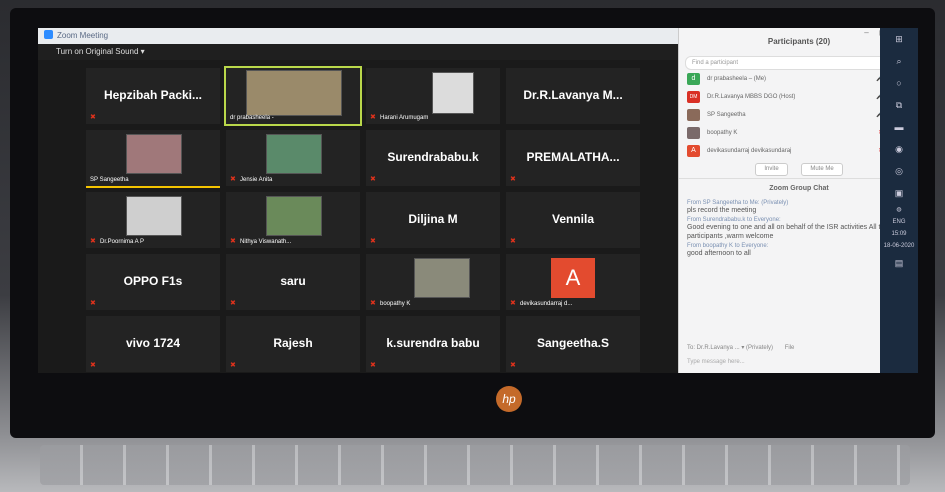 The width and height of the screenshot is (945, 492). What do you see at coordinates (48, 34) in the screenshot?
I see `zoom-logo-icon` at bounding box center [48, 34].